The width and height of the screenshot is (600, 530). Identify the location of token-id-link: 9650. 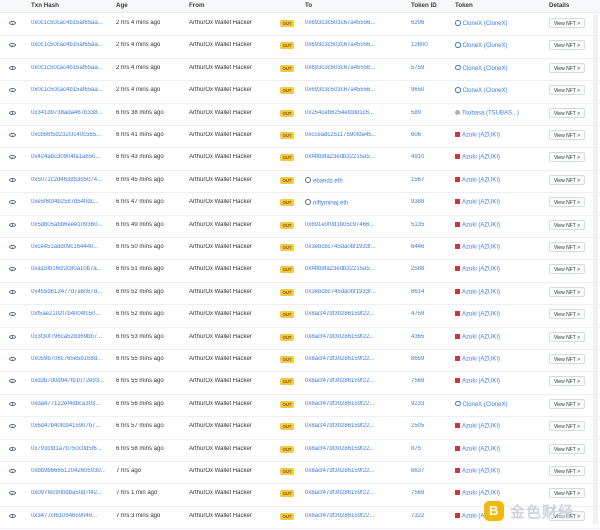
(417, 90).